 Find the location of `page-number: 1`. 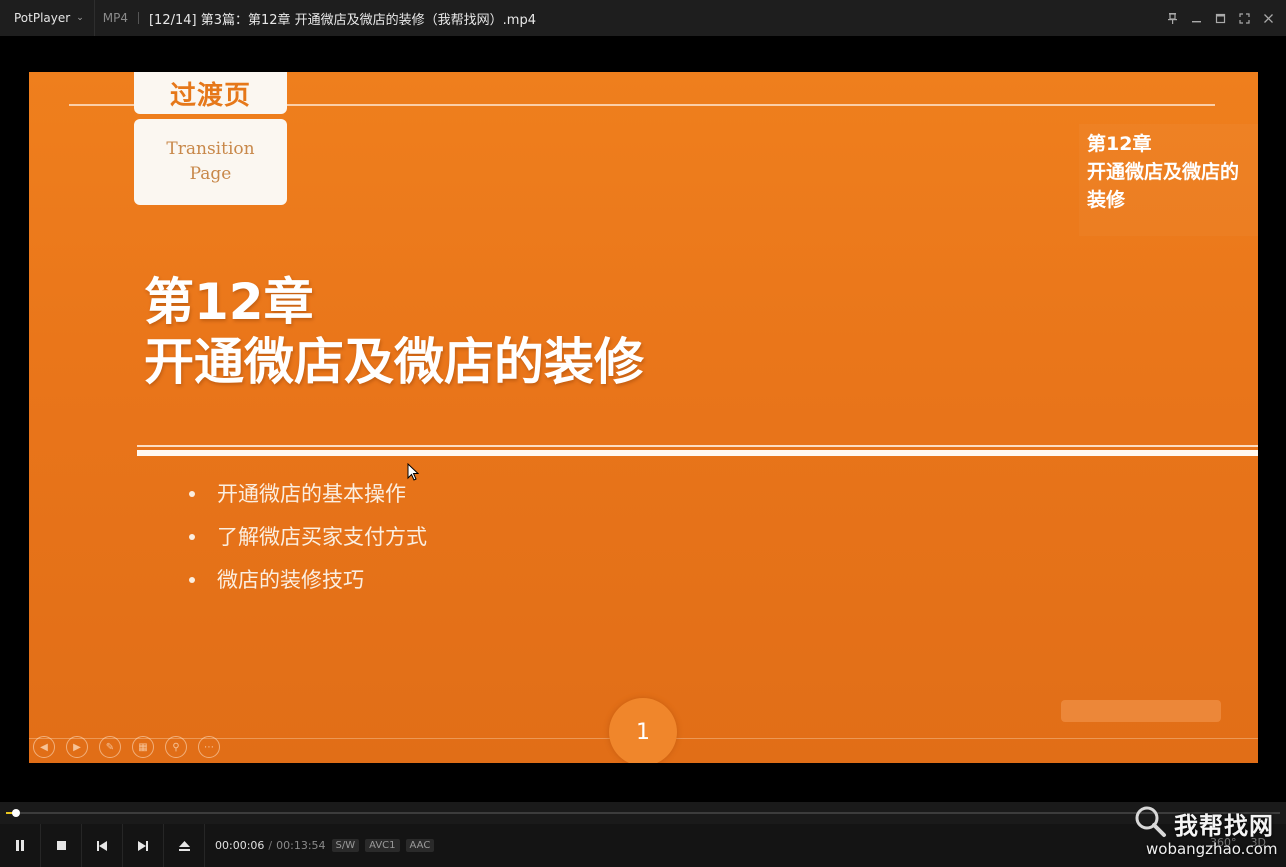

page-number: 1 is located at coordinates (643, 730).